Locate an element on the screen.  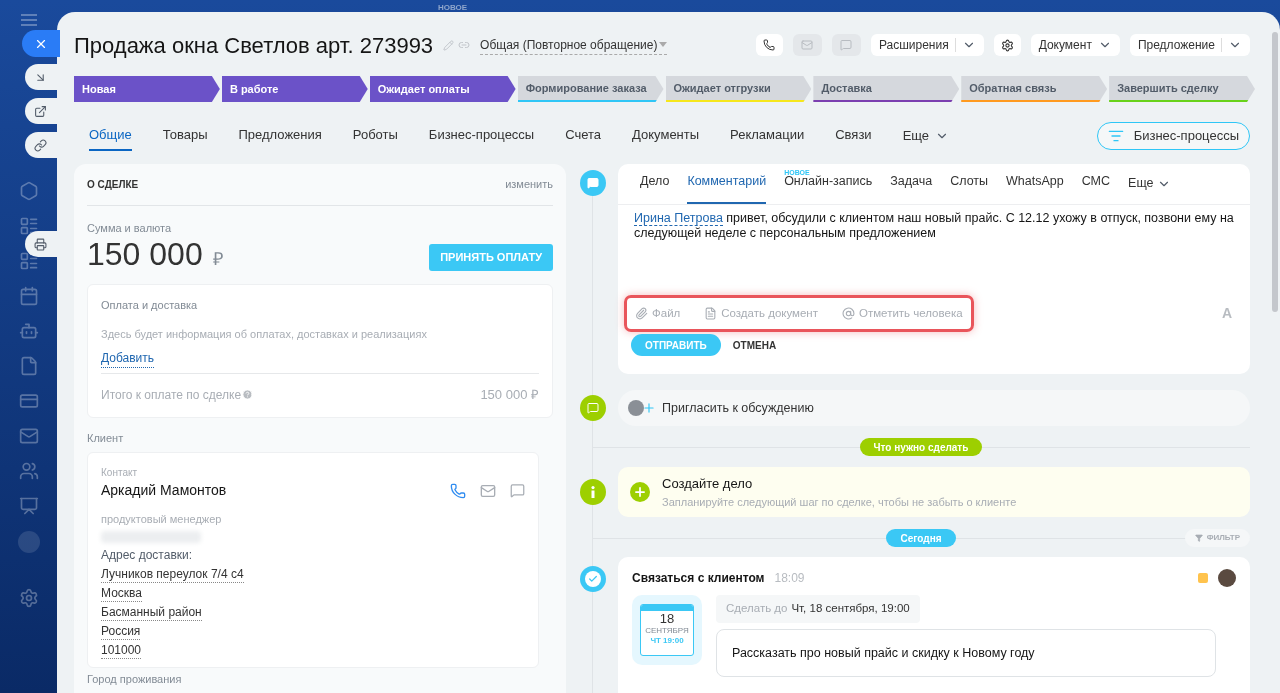
stage-step: Доставка is located at coordinates (886, 89).